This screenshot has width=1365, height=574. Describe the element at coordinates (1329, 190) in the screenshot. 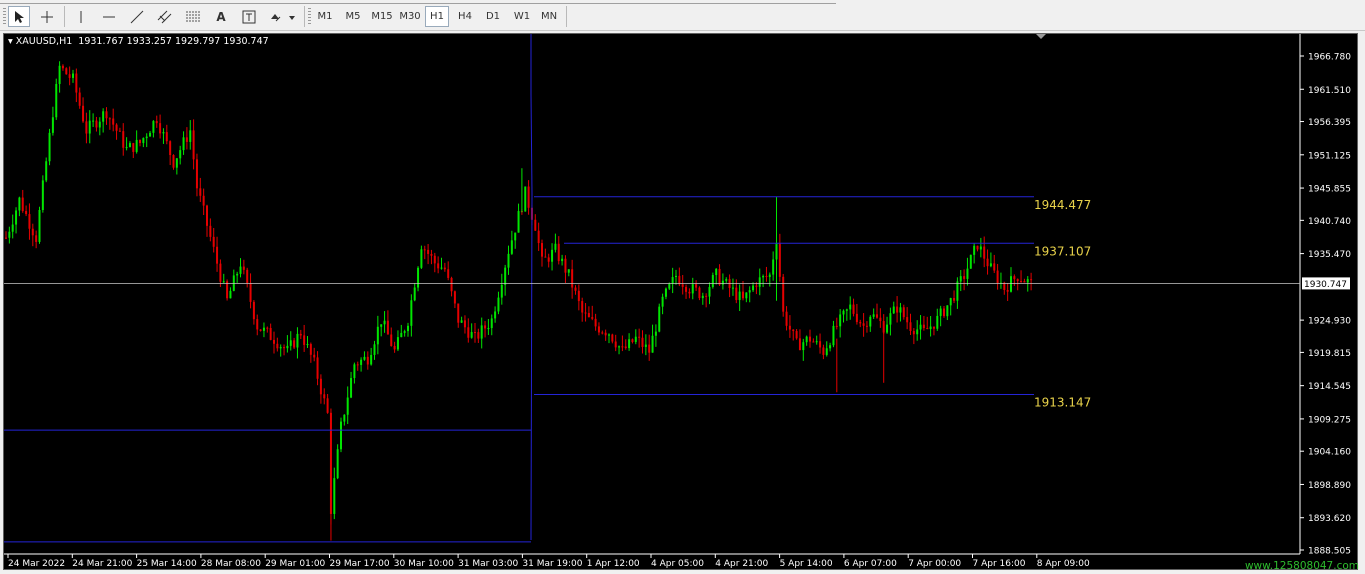

I see `price-axis-label: 1945.855` at that location.